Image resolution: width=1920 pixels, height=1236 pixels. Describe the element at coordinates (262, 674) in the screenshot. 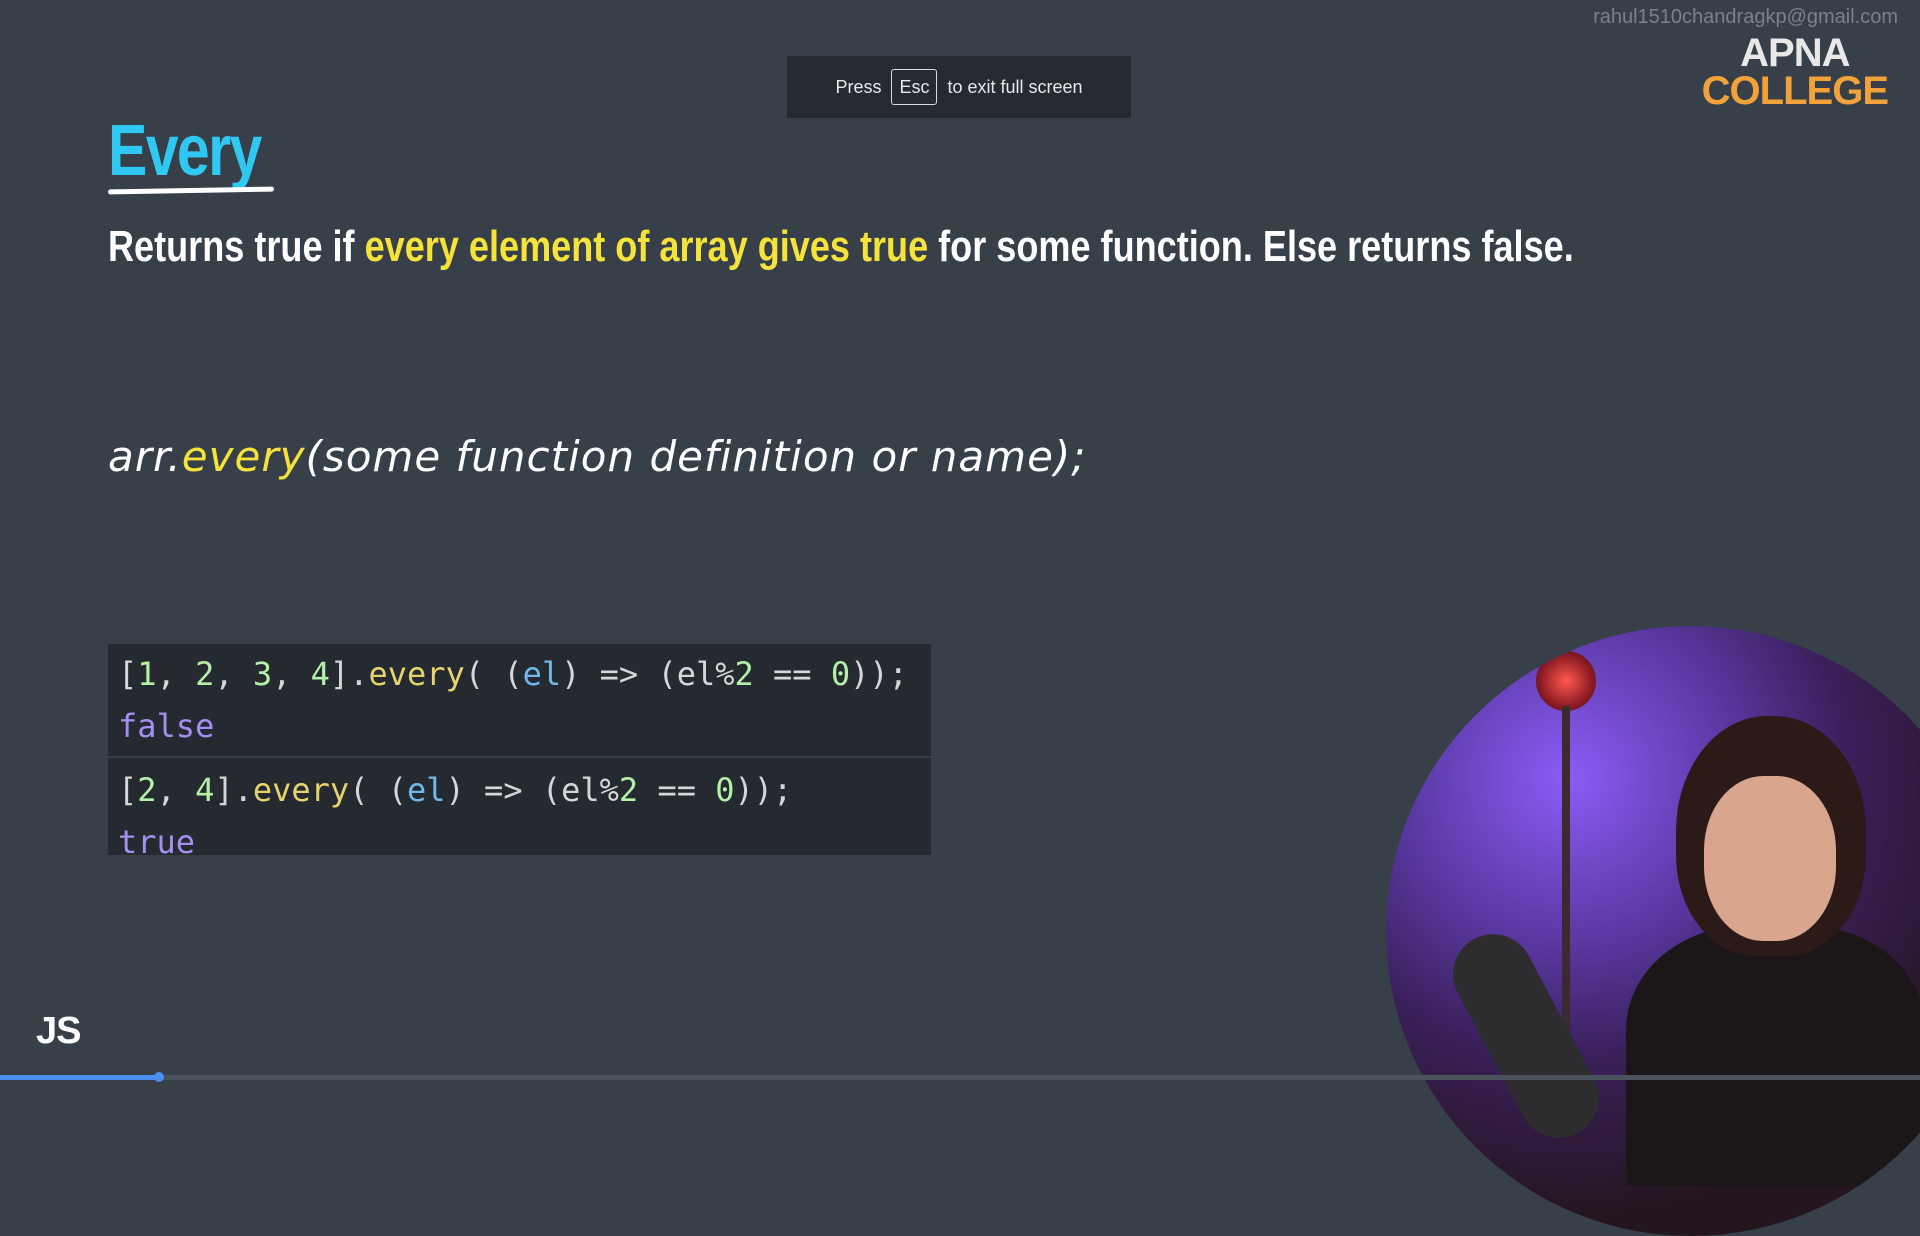

I see `code-number: 3` at that location.